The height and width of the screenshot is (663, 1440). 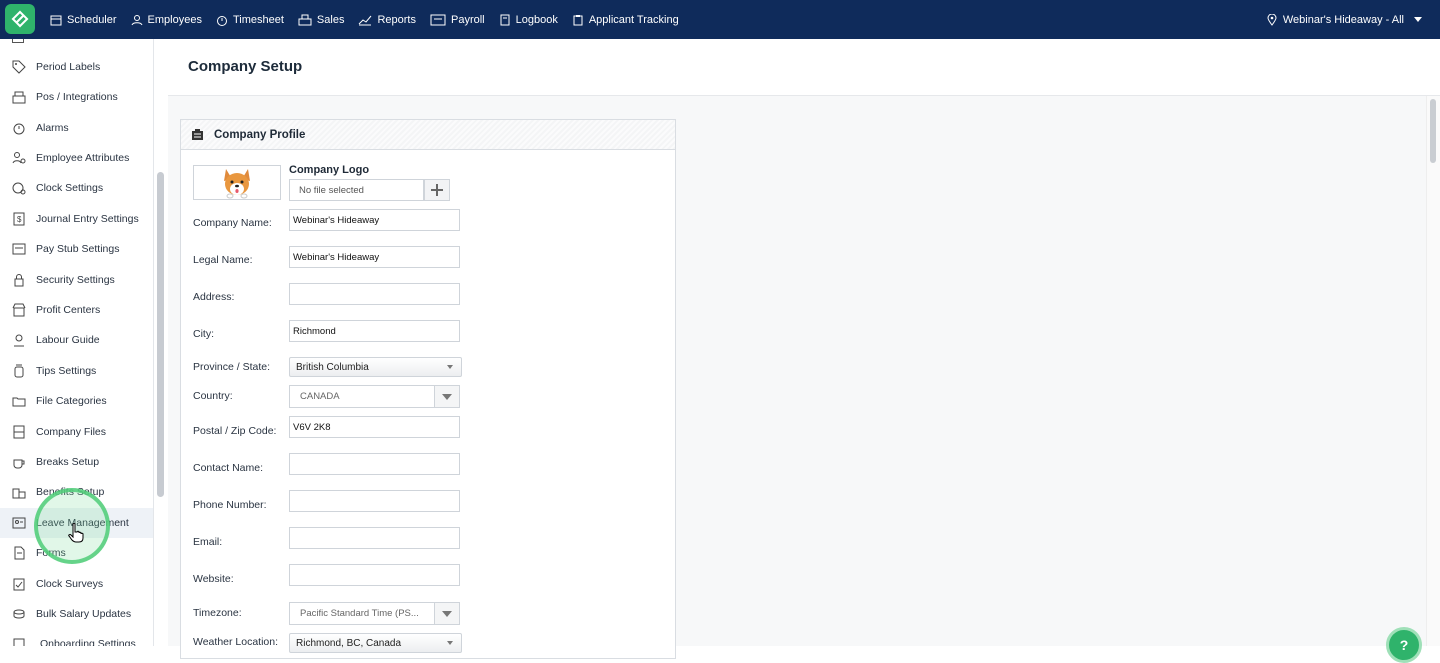 I want to click on book-icon, so click(x=505, y=19).